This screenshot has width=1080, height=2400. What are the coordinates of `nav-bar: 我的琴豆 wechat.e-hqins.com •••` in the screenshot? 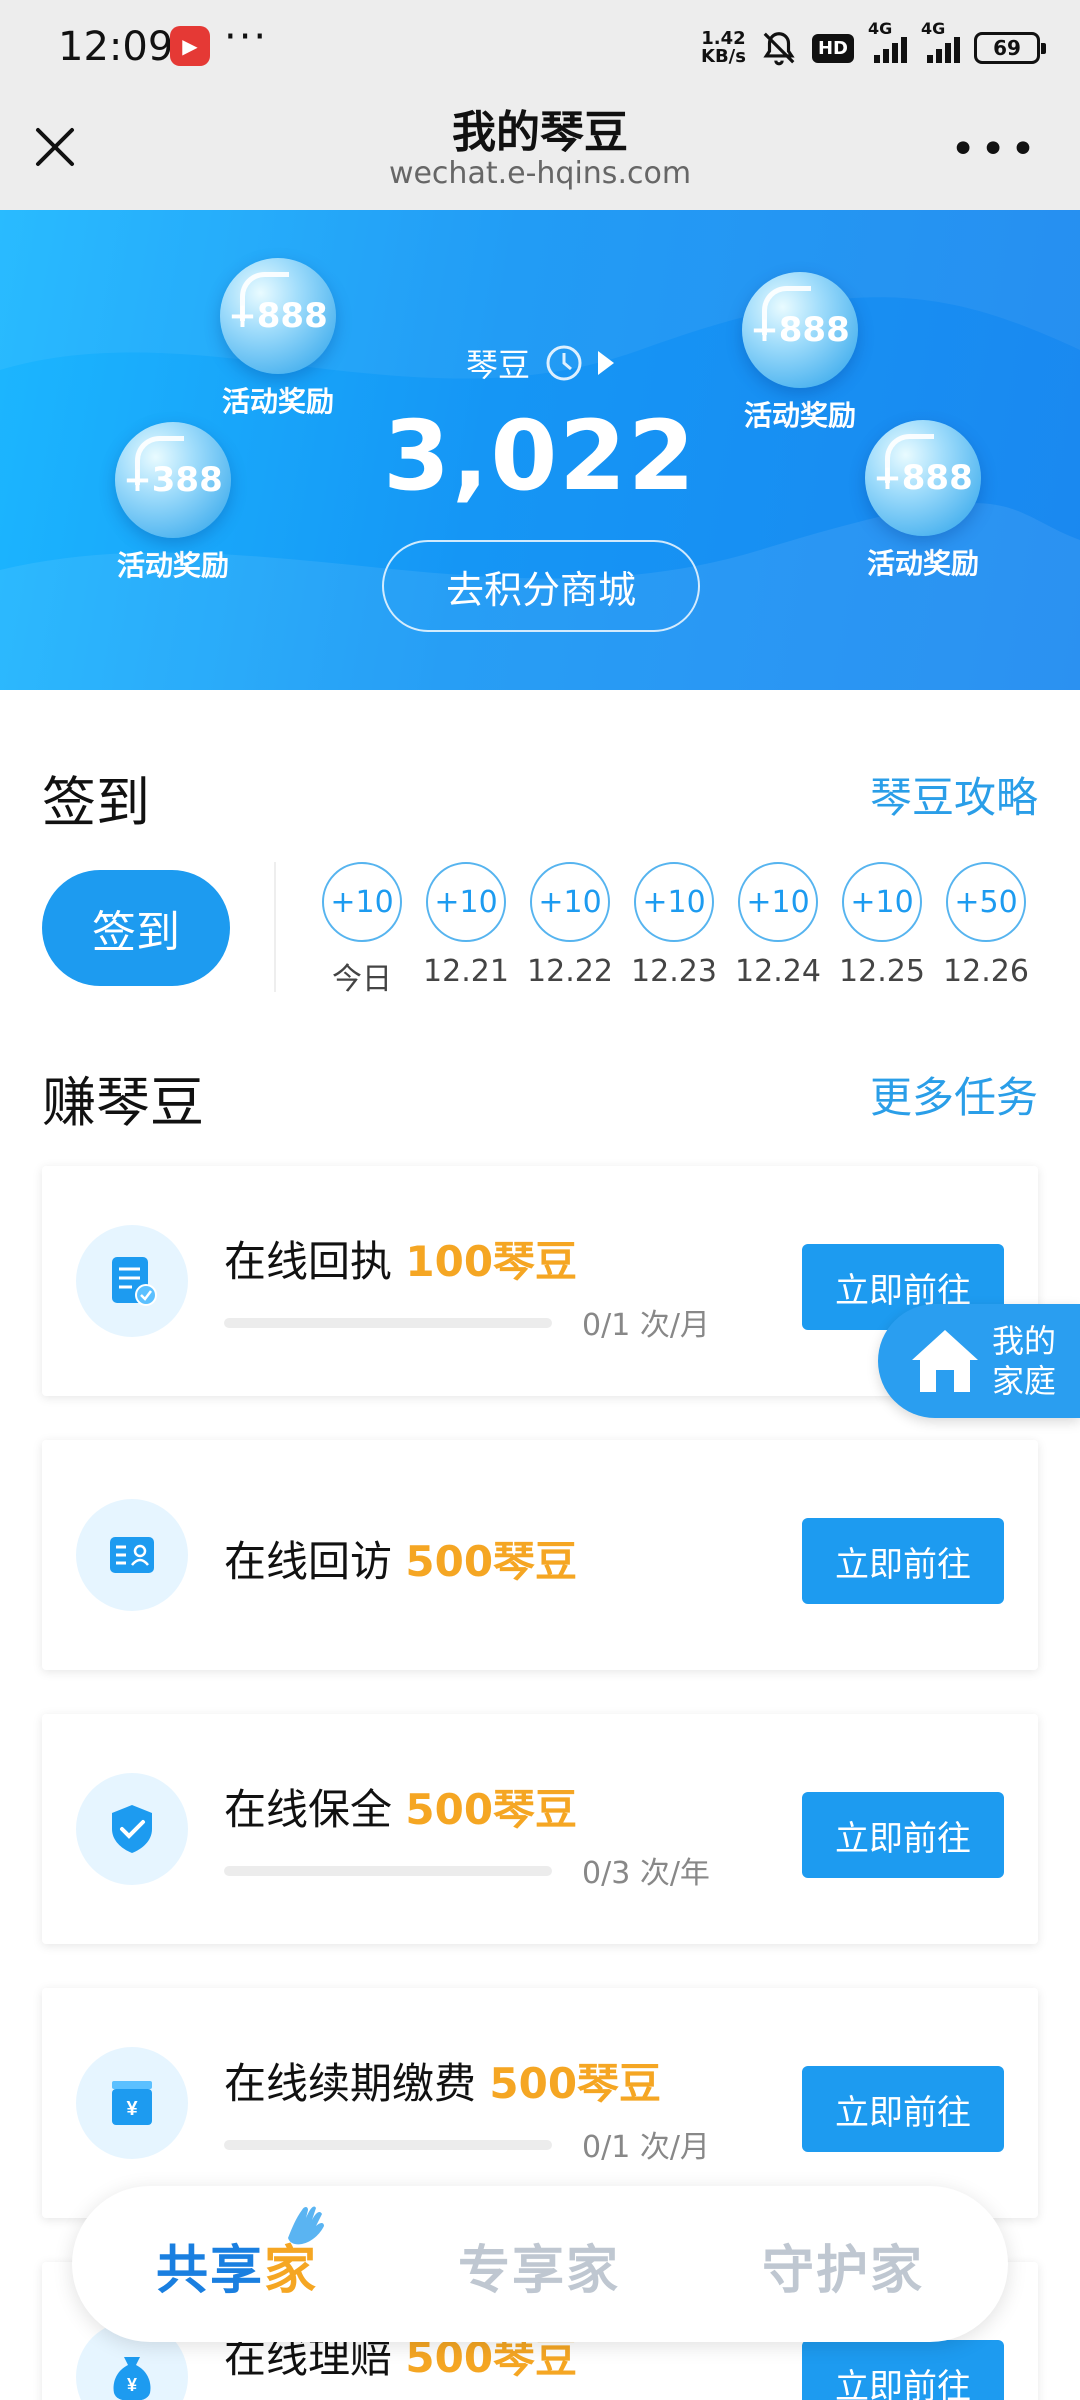 It's located at (540, 153).